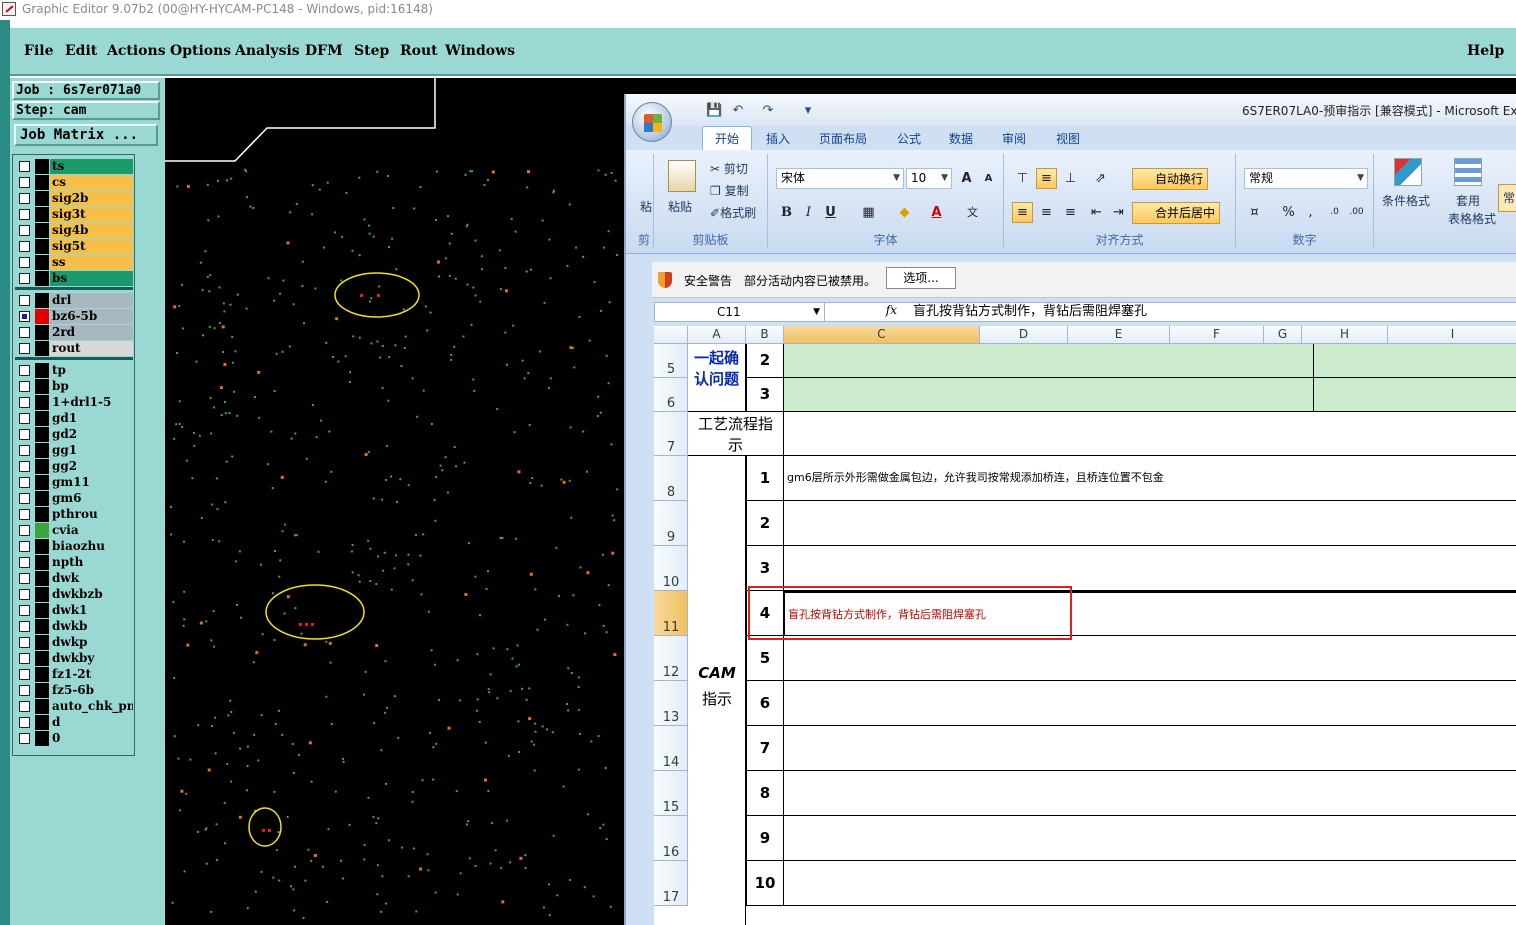  Describe the element at coordinates (91, 370) in the screenshot. I see `layer-name: tp` at that location.